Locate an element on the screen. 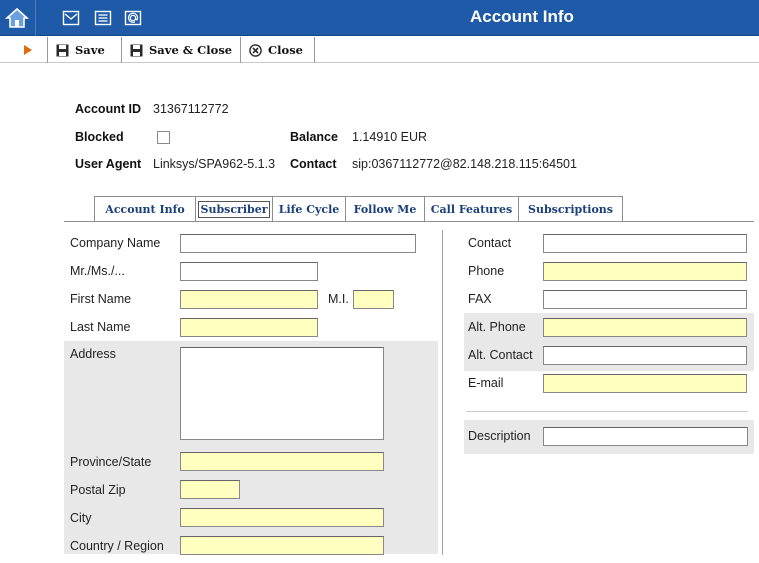 The height and width of the screenshot is (563, 759). tab-underline is located at coordinates (409, 221).